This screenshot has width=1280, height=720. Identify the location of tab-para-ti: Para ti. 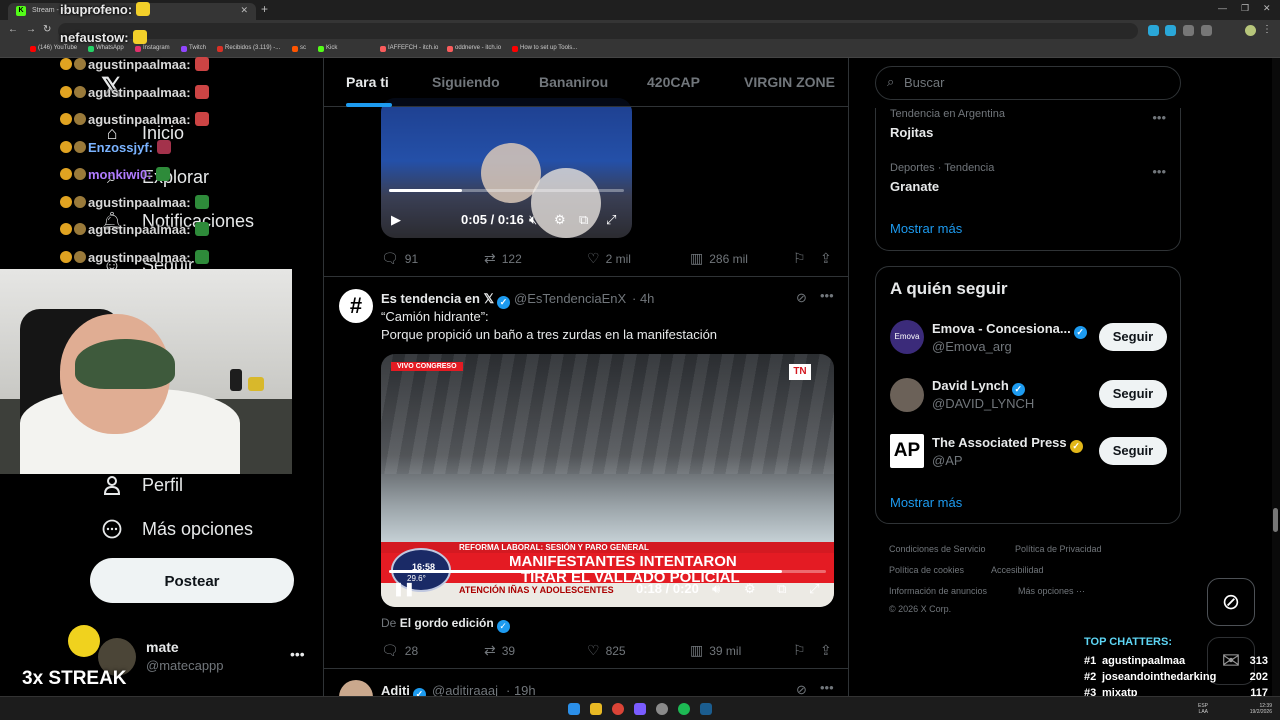
(367, 82).